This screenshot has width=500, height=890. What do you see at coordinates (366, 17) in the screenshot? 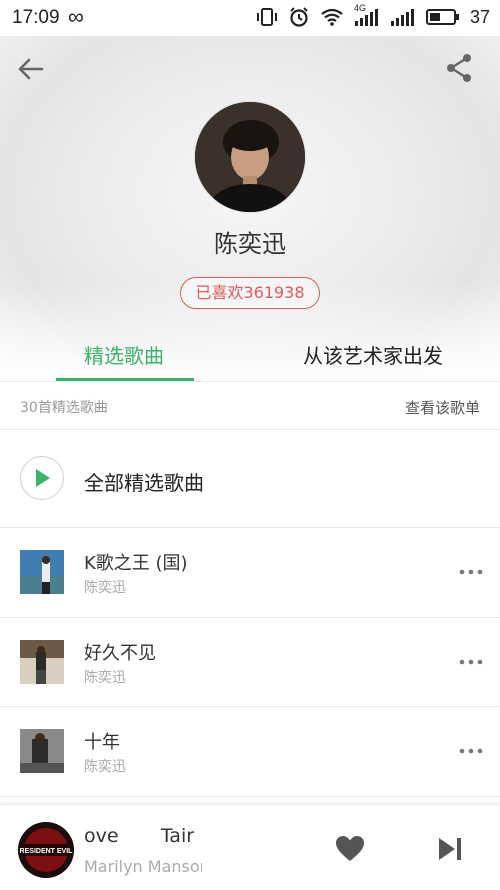
I see `signal-icon` at bounding box center [366, 17].